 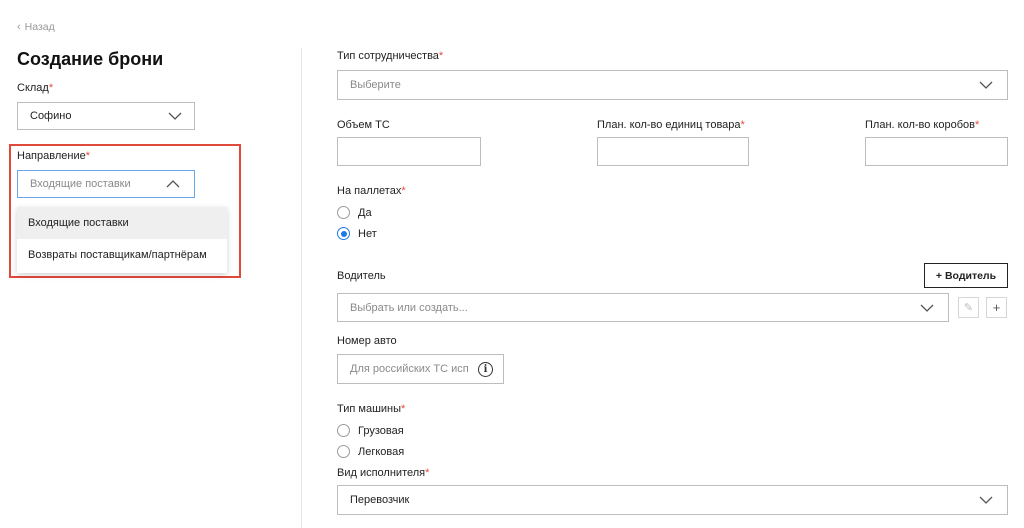 I want to click on planned-boxes-label: План. кол-во коробов*, so click(x=922, y=125).